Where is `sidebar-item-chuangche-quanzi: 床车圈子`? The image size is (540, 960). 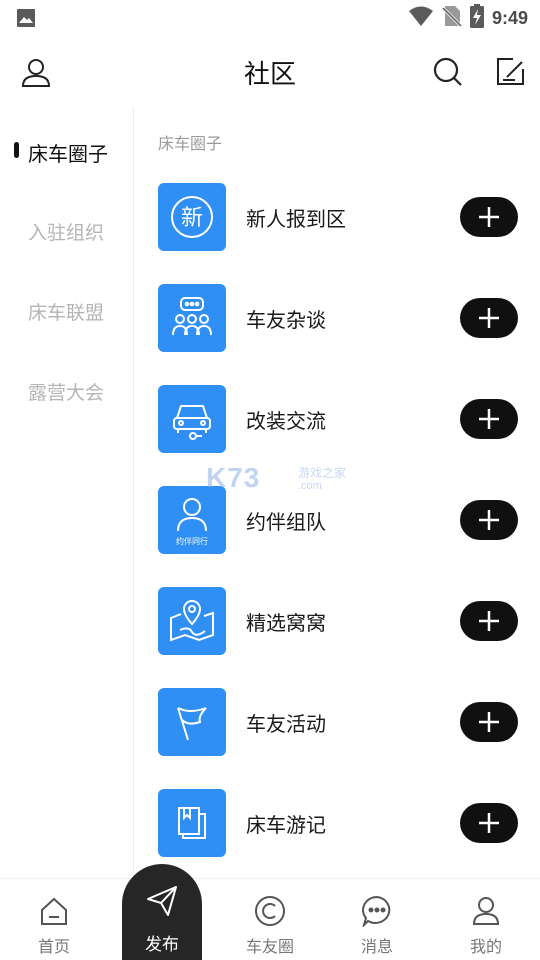
sidebar-item-chuangche-quanzi: 床车圈子 is located at coordinates (67, 150).